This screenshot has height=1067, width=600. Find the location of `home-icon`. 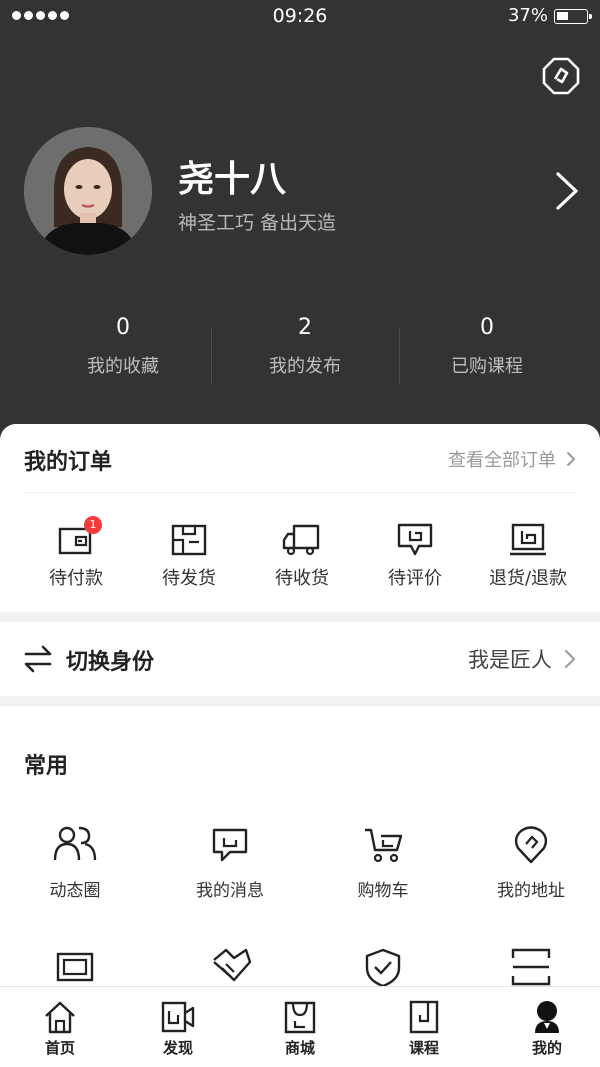

home-icon is located at coordinates (60, 1017).